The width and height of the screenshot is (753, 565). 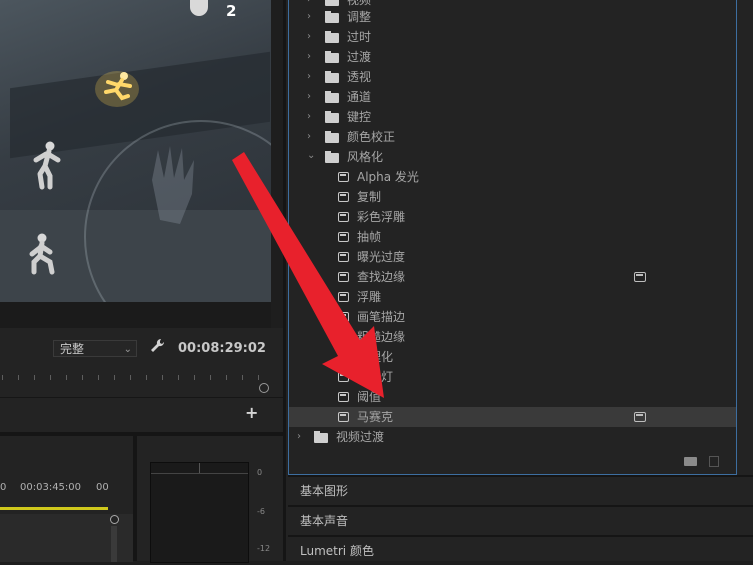 I want to click on tree-folder-label: 过渡, so click(x=359, y=57).